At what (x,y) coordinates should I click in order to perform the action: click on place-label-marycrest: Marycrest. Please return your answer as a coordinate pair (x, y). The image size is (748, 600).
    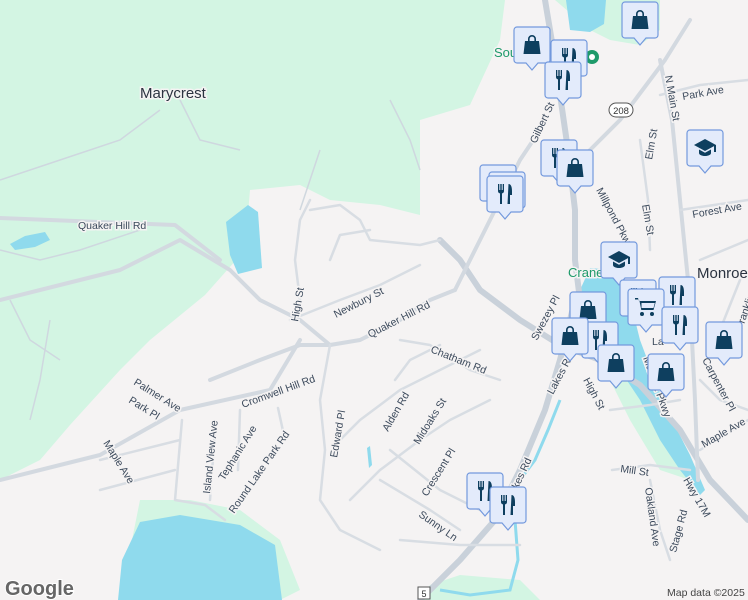
    Looking at the image, I should click on (174, 94).